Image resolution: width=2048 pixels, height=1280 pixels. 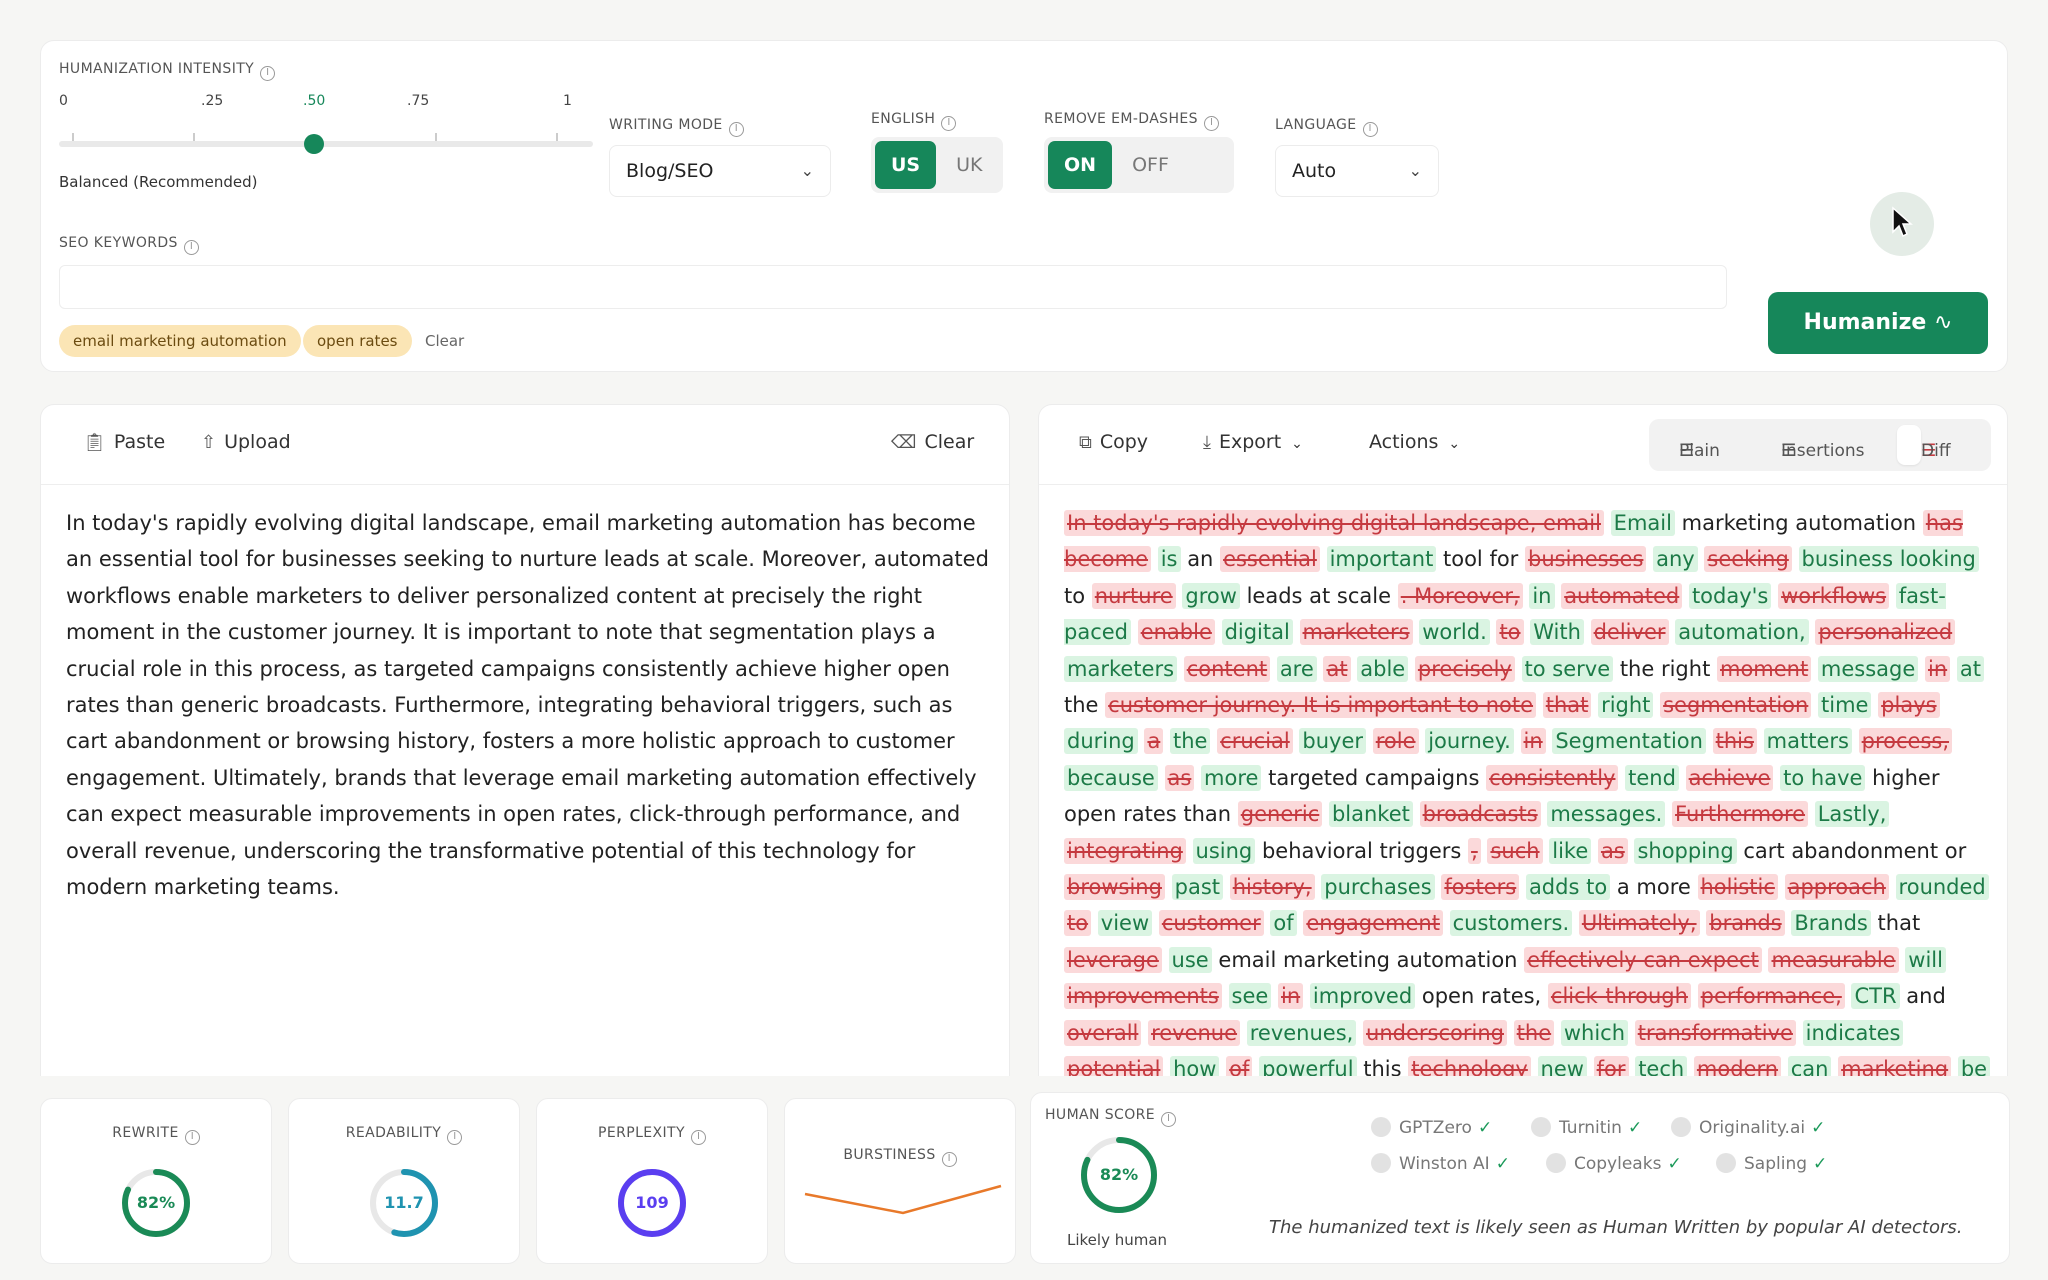 What do you see at coordinates (932, 442) in the screenshot?
I see `input-clear-button: ⌫ Clear` at bounding box center [932, 442].